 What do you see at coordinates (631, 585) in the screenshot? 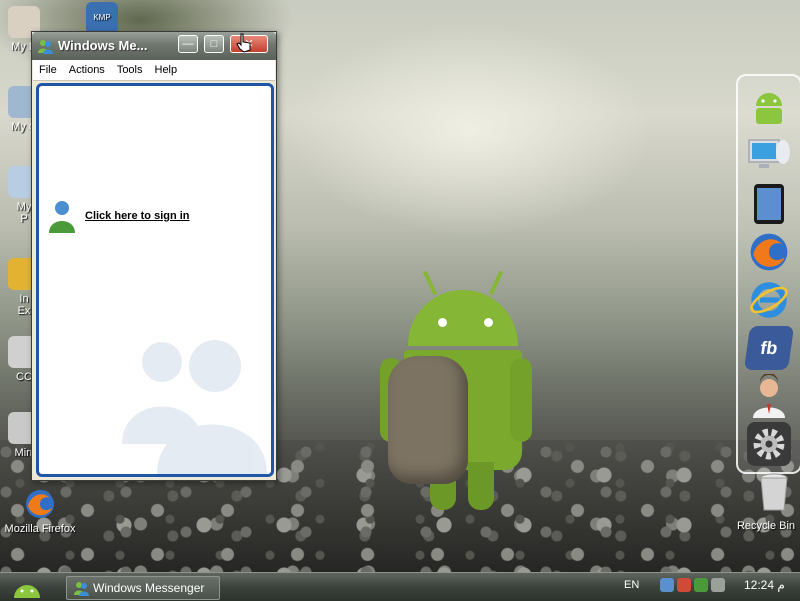
I see `language-indicator: EN` at bounding box center [631, 585].